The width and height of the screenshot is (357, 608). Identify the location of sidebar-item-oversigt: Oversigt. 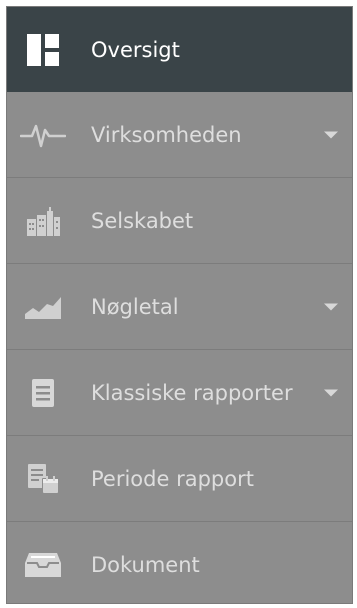
(179, 49).